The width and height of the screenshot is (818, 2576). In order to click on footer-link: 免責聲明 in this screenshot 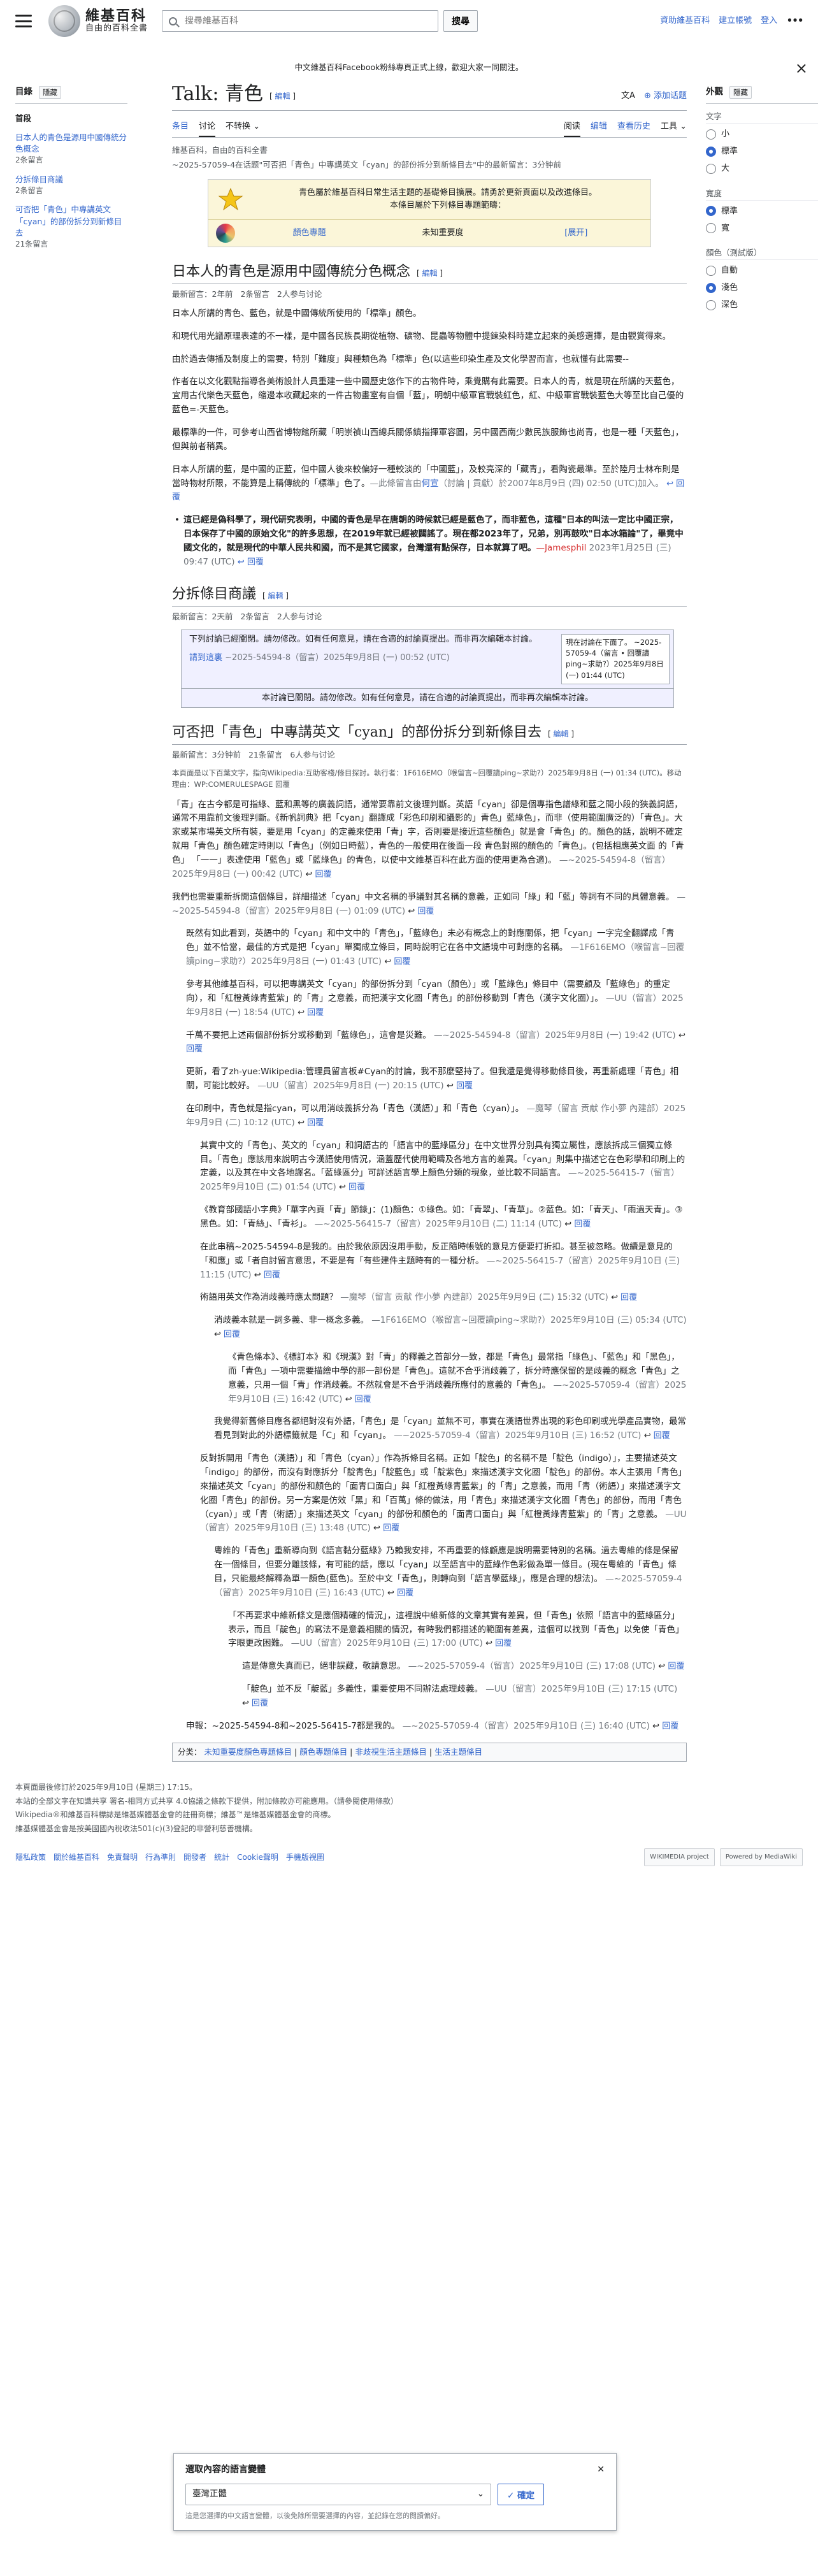, I will do `click(122, 1858)`.